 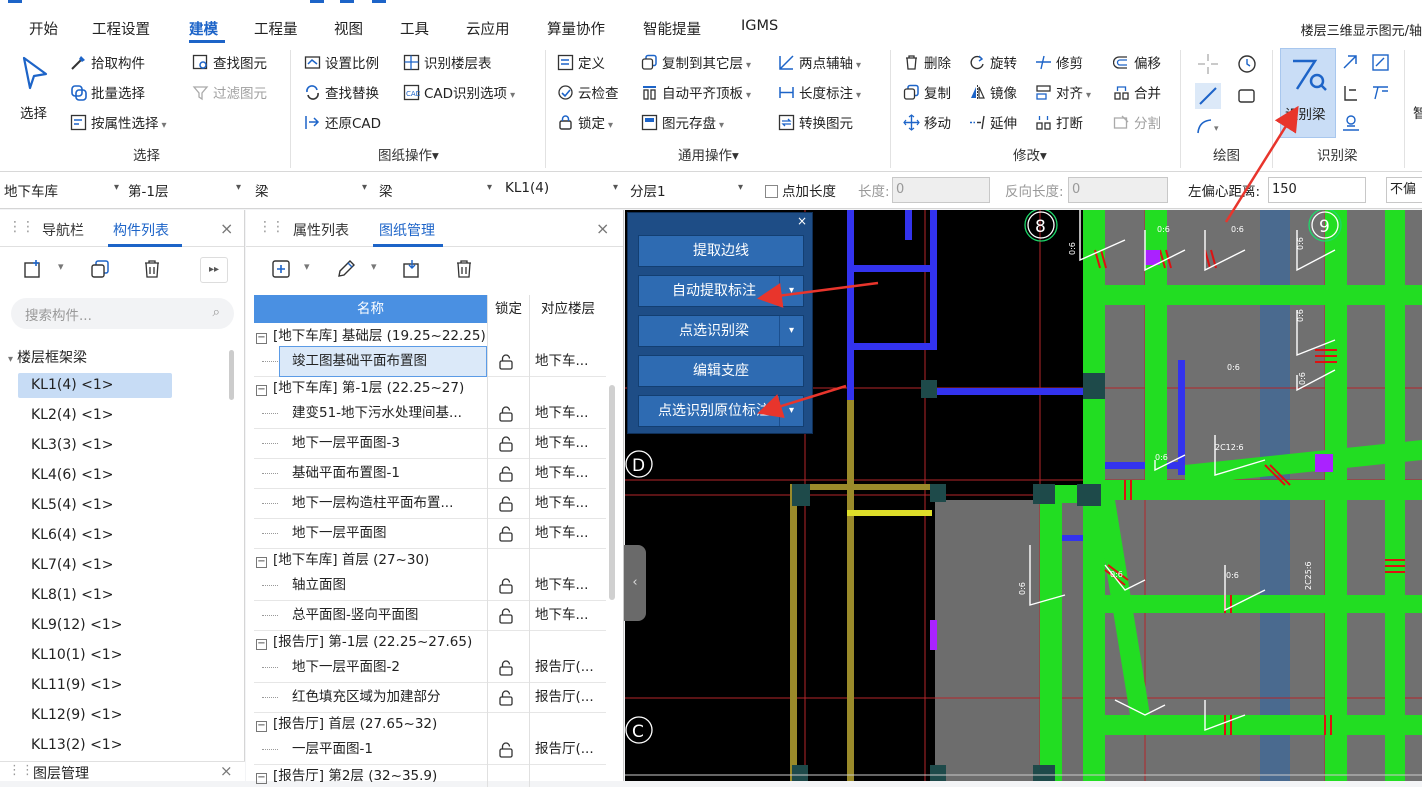 What do you see at coordinates (72, 595) in the screenshot?
I see `component-item: KL8(1) <1>` at bounding box center [72, 595].